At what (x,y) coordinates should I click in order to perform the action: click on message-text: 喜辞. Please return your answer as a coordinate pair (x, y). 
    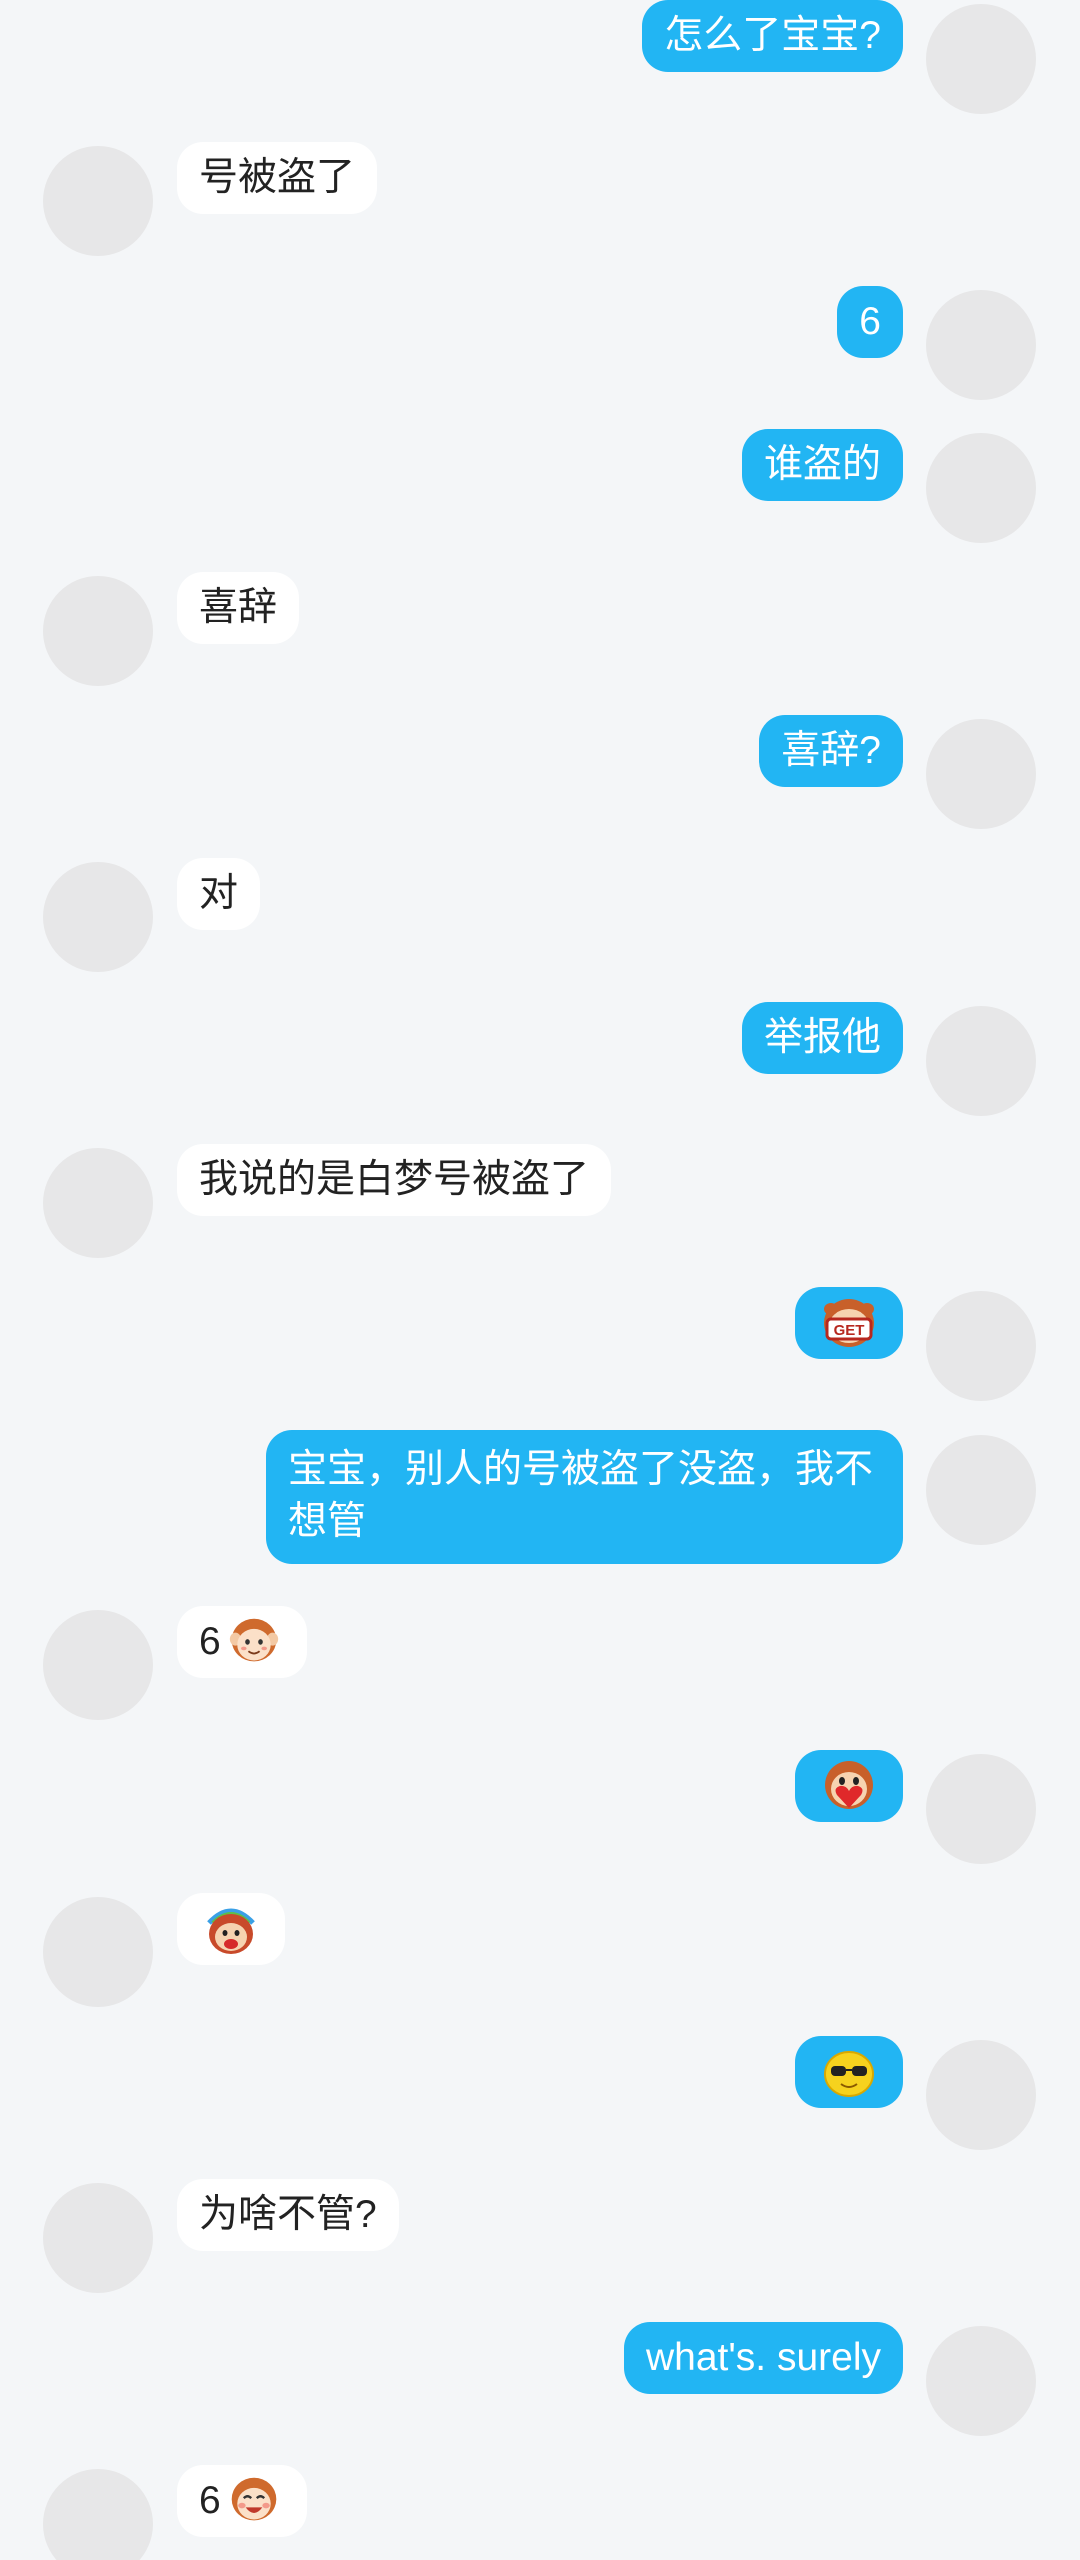
    Looking at the image, I should click on (238, 607).